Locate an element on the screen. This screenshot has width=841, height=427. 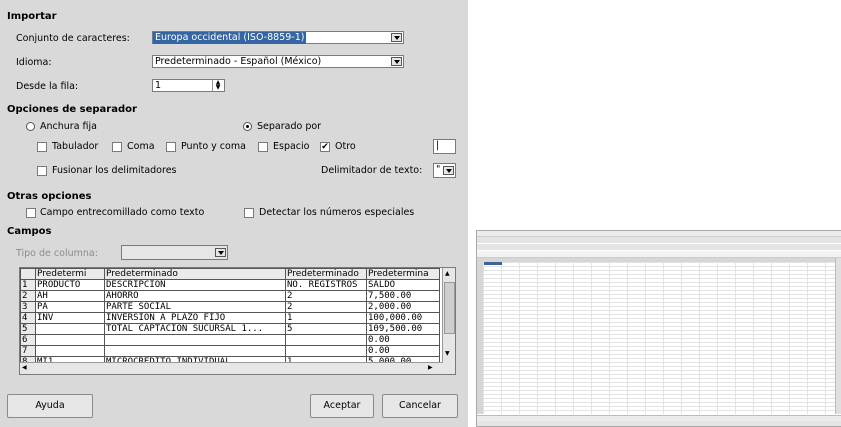
table-cell: INV is located at coordinates (70, 318).